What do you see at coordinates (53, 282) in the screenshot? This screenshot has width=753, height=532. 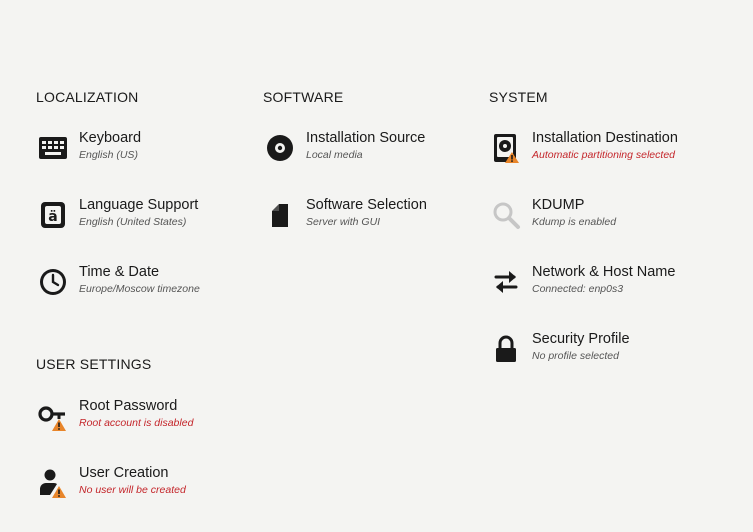 I see `clock-icon` at bounding box center [53, 282].